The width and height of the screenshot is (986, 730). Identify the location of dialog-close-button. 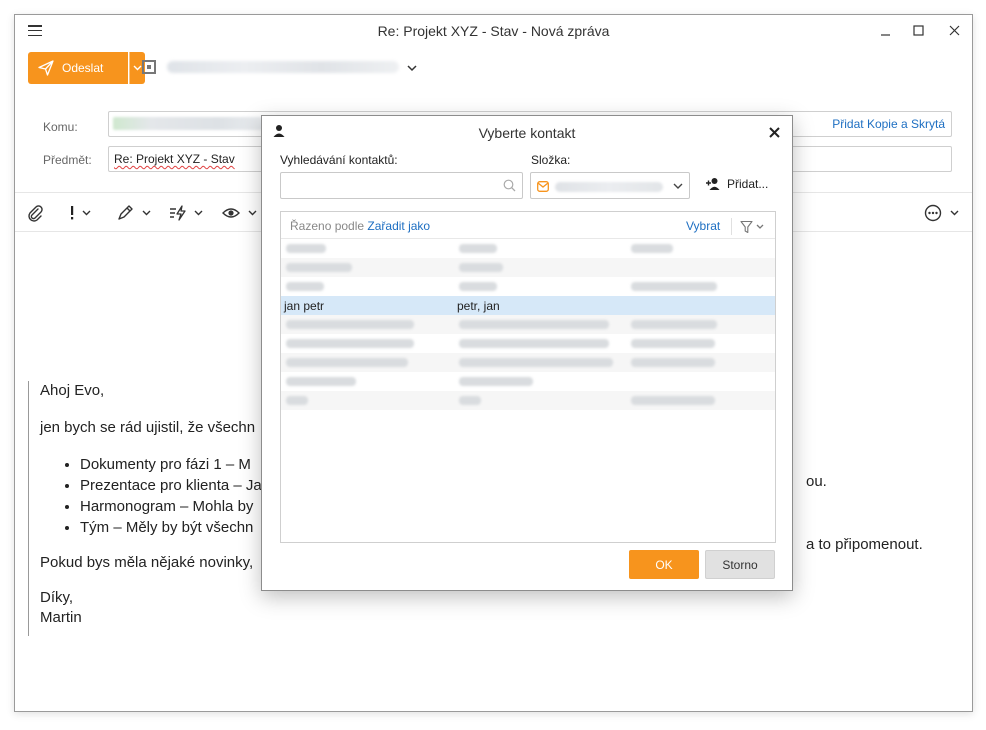
(774, 132).